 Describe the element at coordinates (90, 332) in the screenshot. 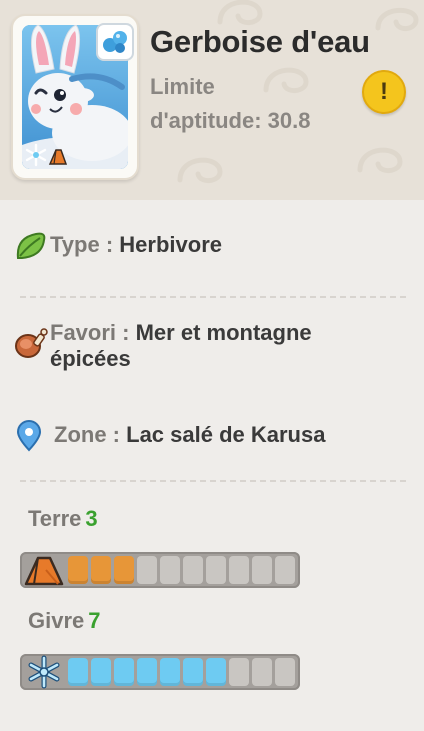

I see `favori-label: Favori :` at that location.